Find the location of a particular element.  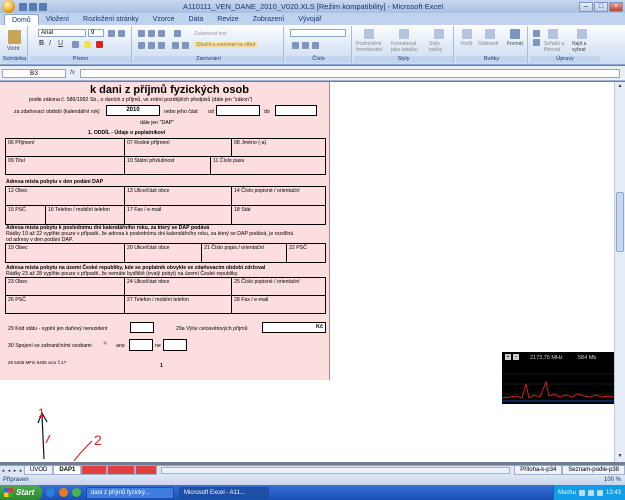

italic-icon: I is located at coordinates (50, 43).